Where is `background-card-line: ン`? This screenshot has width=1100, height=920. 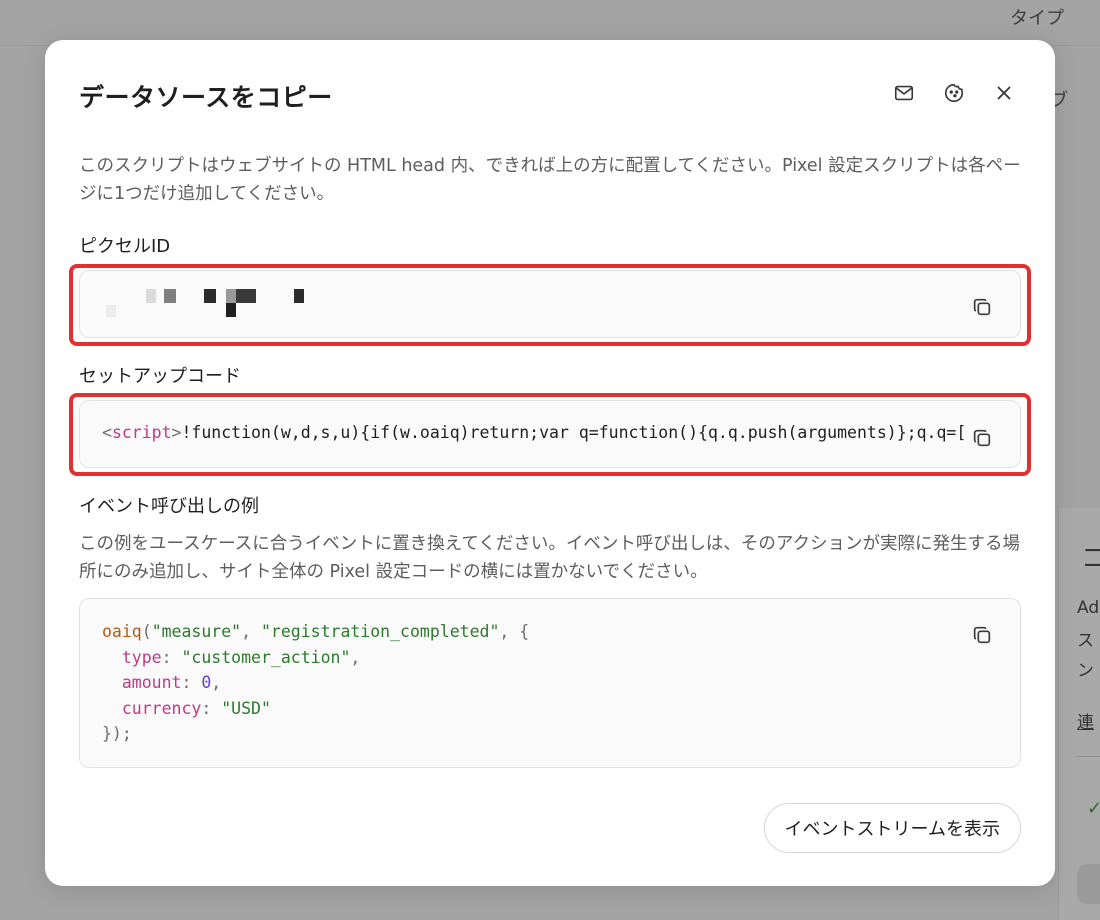
background-card-line: ン is located at coordinates (1085, 671).